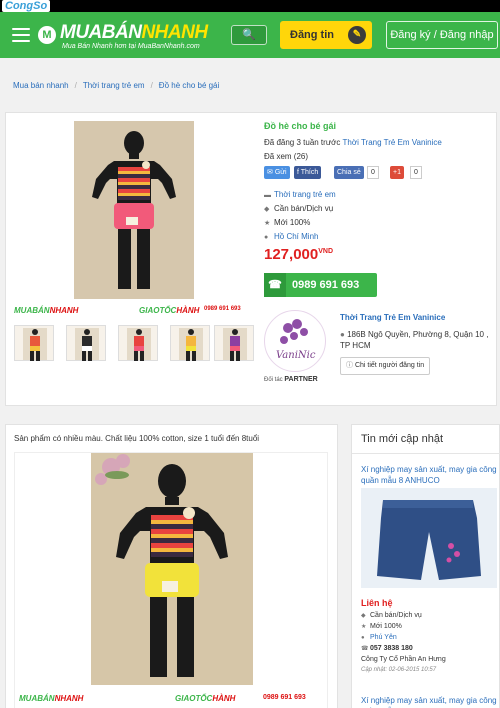 This screenshot has width=500, height=708. Describe the element at coordinates (357, 35) in the screenshot. I see `pencil-icon: ✎` at that location.